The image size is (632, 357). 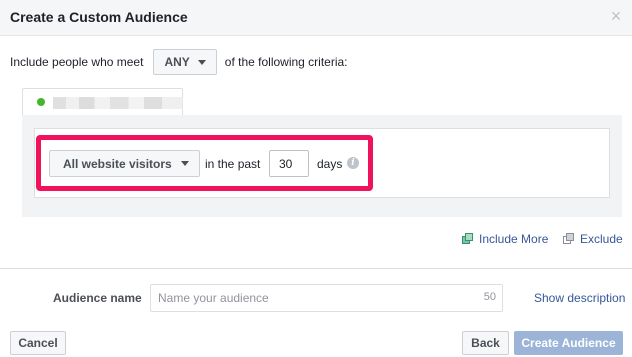 I want to click on exclude-label: Exclude, so click(x=601, y=239).